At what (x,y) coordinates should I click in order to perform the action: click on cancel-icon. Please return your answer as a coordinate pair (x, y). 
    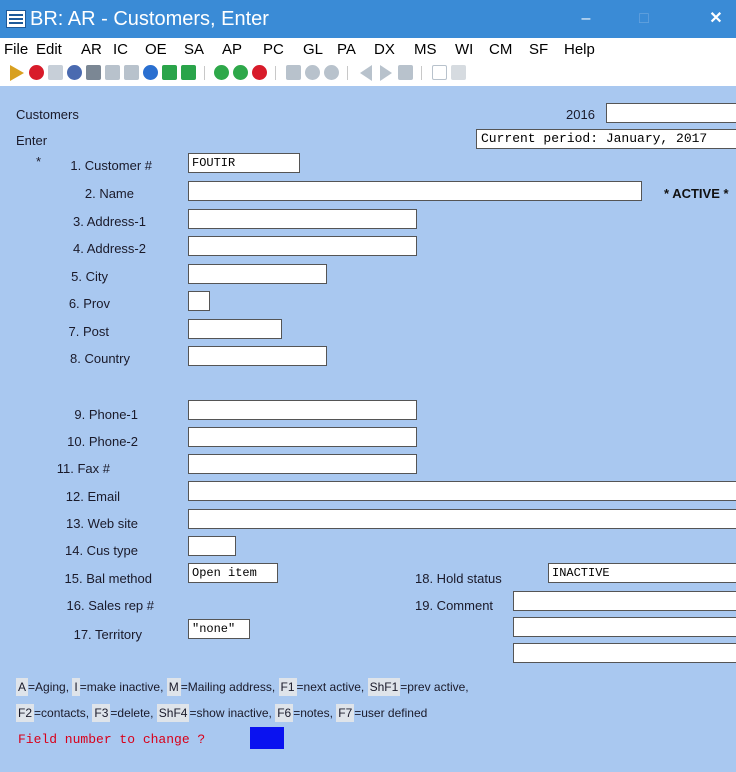
    Looking at the image, I should click on (131, 72).